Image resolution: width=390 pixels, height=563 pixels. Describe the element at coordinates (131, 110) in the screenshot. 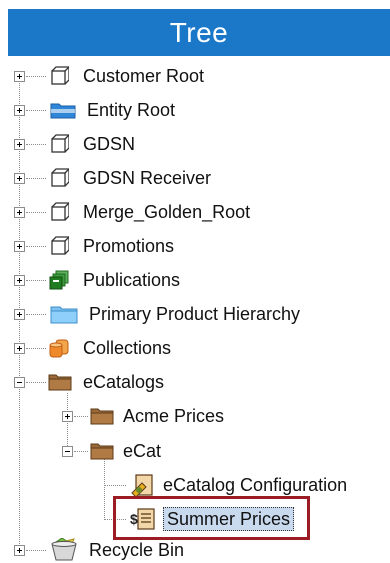

I see `tree-item-entity-root: Entity Root` at that location.